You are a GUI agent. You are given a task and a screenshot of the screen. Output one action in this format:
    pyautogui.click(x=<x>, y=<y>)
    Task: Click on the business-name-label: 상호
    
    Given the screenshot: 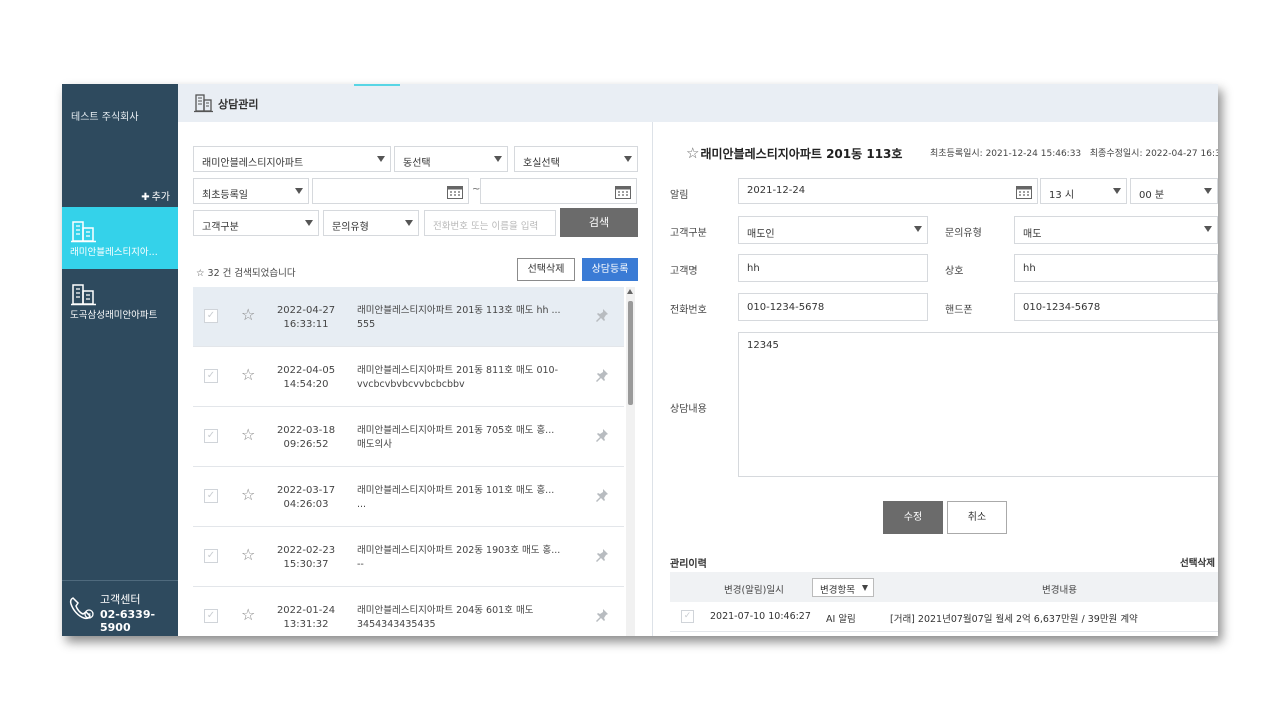 What is the action you would take?
    pyautogui.click(x=954, y=271)
    